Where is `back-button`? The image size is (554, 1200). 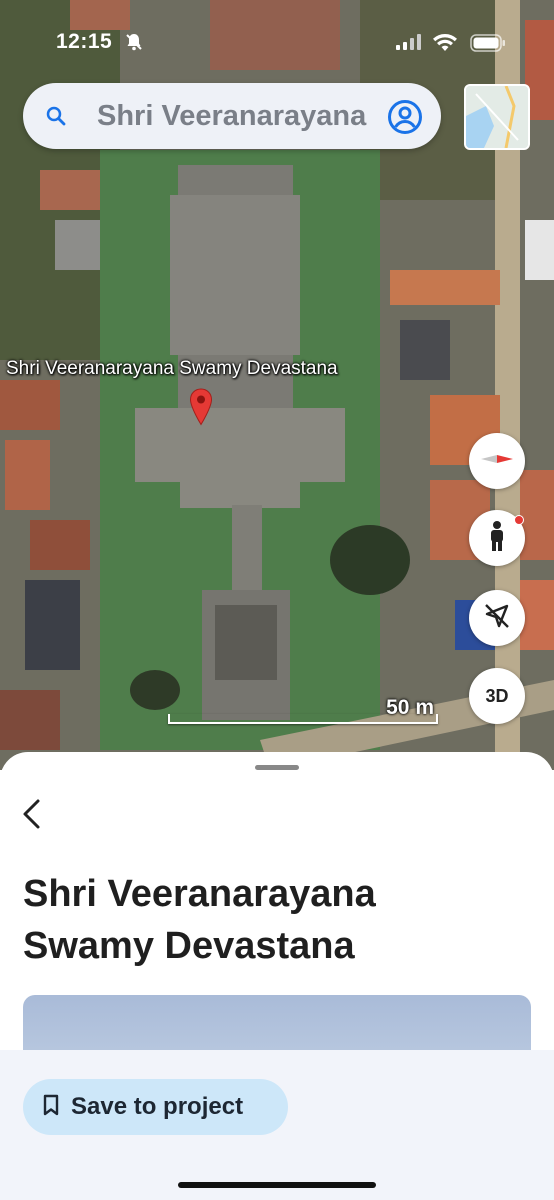
back-button is located at coordinates (32, 816).